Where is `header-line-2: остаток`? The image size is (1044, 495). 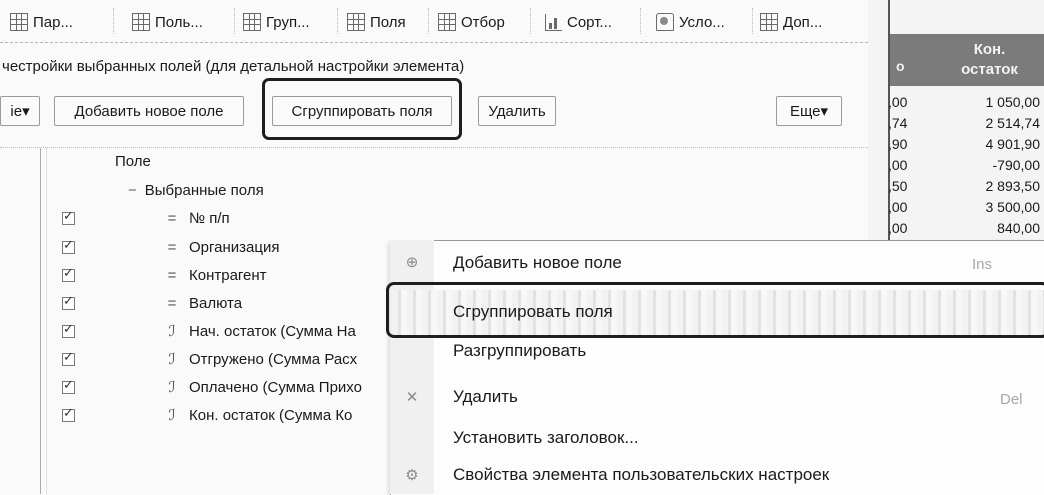 header-line-2: остаток is located at coordinates (989, 69).